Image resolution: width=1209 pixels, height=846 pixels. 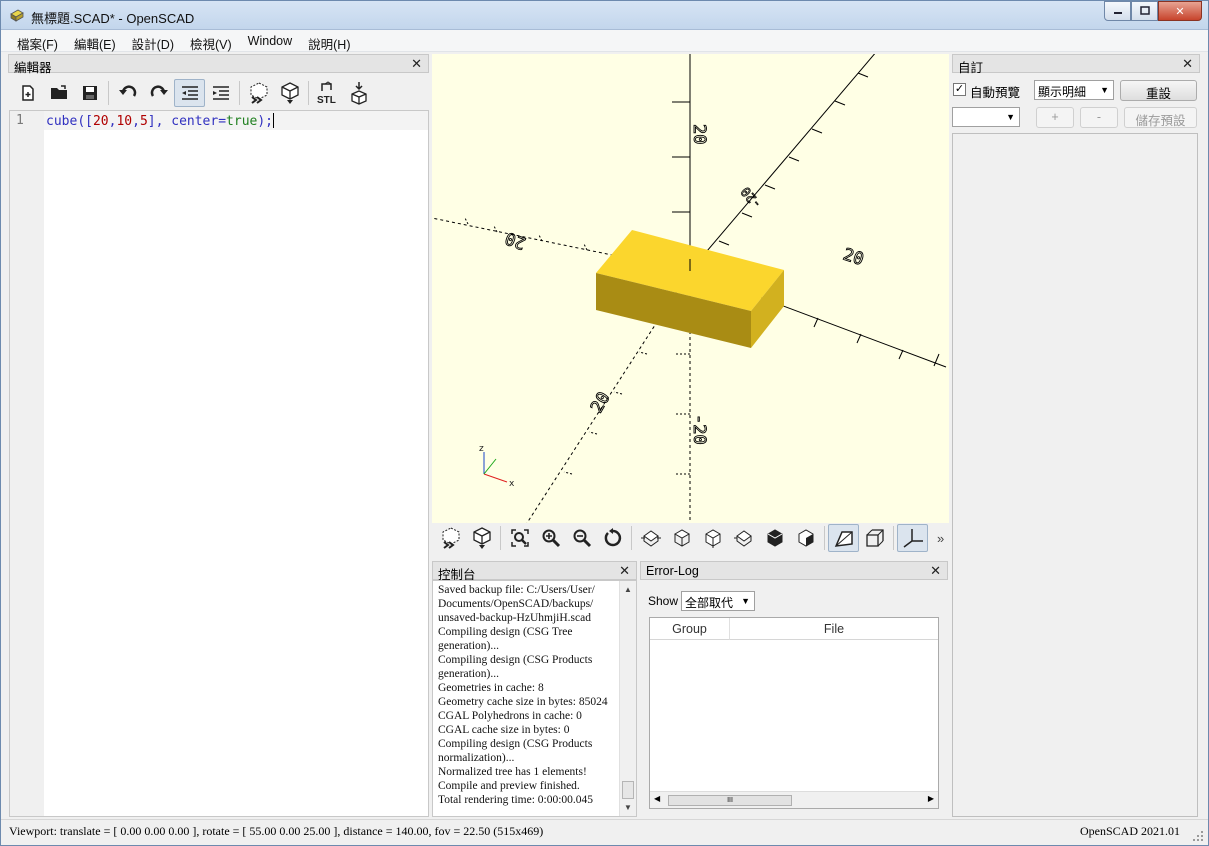 I want to click on minimize-icon, so click(x=1117, y=13).